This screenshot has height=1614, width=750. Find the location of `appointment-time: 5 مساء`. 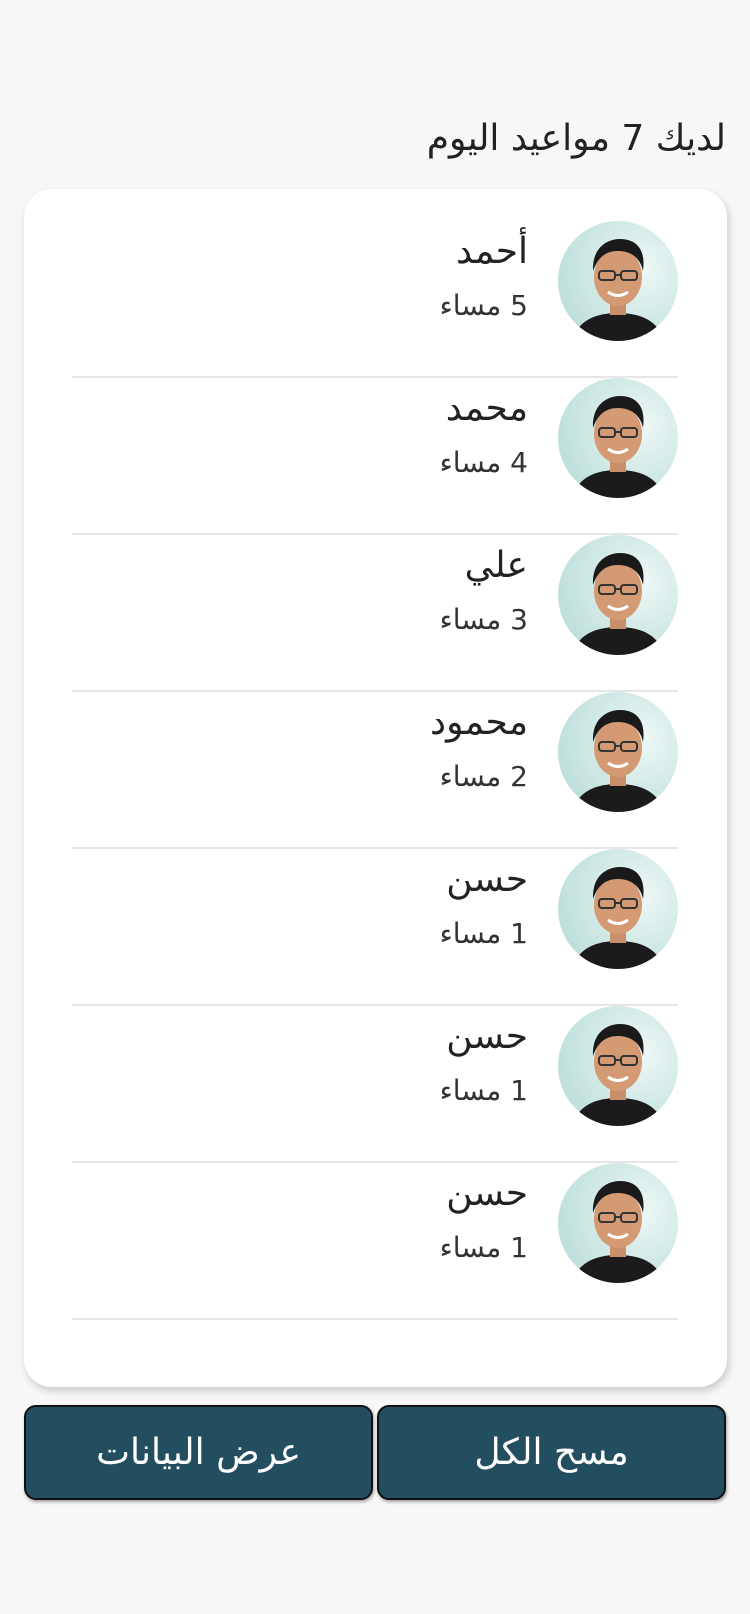

appointment-time: 5 مساء is located at coordinates (483, 305).